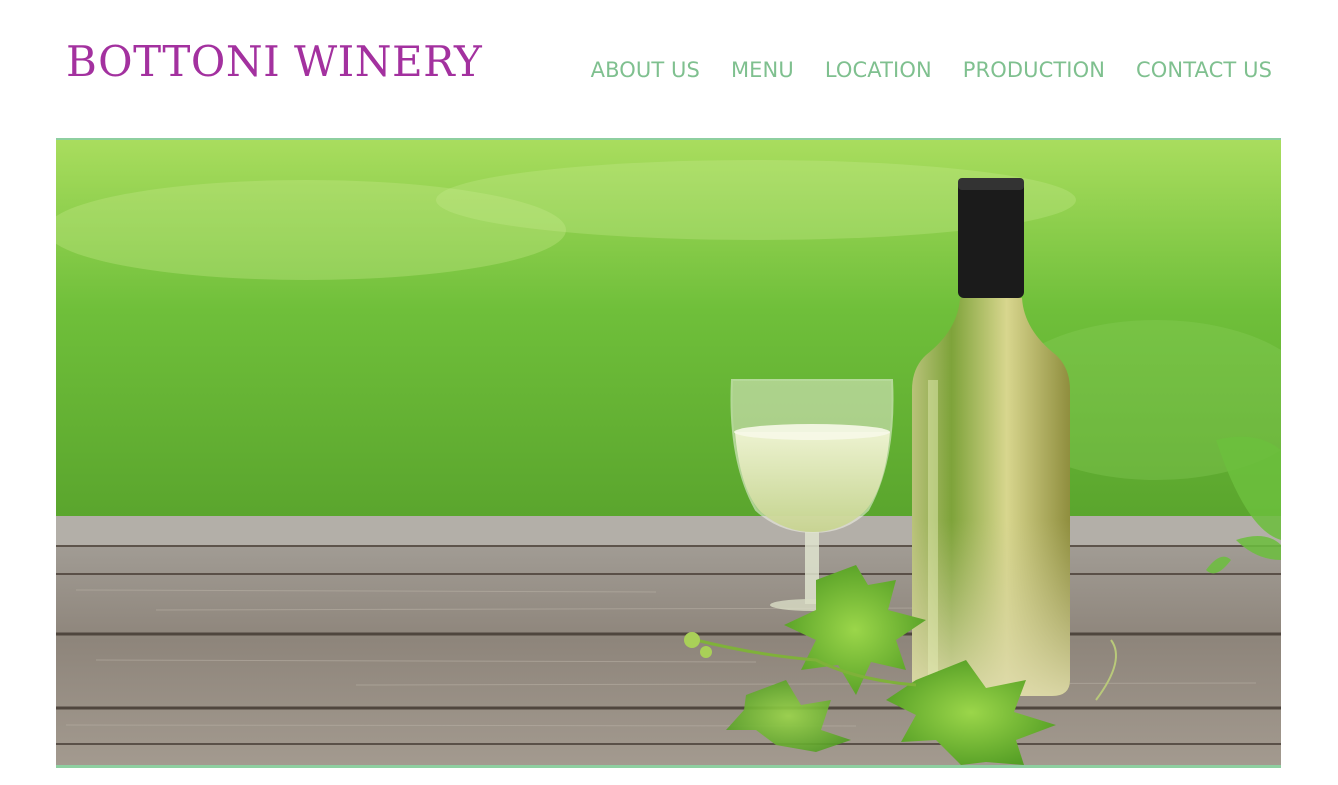 The width and height of the screenshot is (1338, 785). What do you see at coordinates (1204, 70) in the screenshot?
I see `nav-link-contact-us: CONTACT US` at bounding box center [1204, 70].